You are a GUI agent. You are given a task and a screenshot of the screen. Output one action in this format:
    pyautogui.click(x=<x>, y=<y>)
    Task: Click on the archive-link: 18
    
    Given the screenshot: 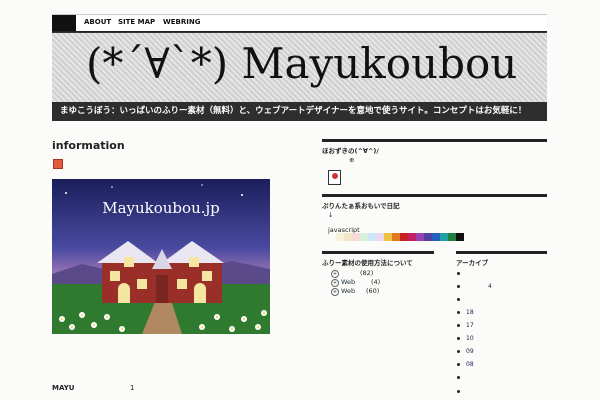 What is the action you would take?
    pyautogui.click(x=470, y=312)
    